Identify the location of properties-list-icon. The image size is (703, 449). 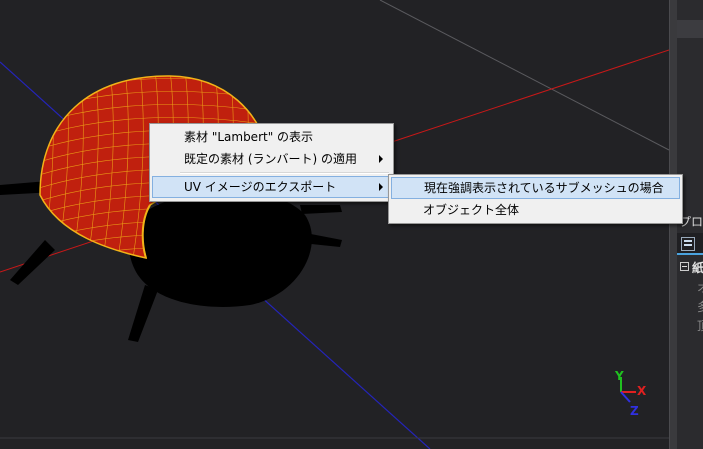
(688, 244).